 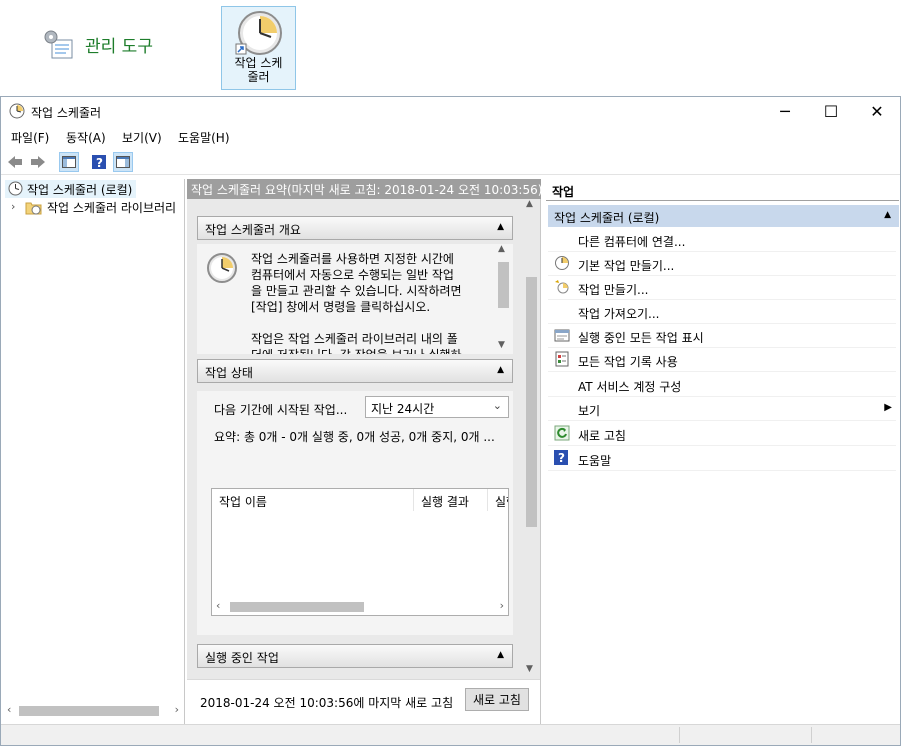 I want to click on show-hide-console-tree-icon, so click(x=69, y=162).